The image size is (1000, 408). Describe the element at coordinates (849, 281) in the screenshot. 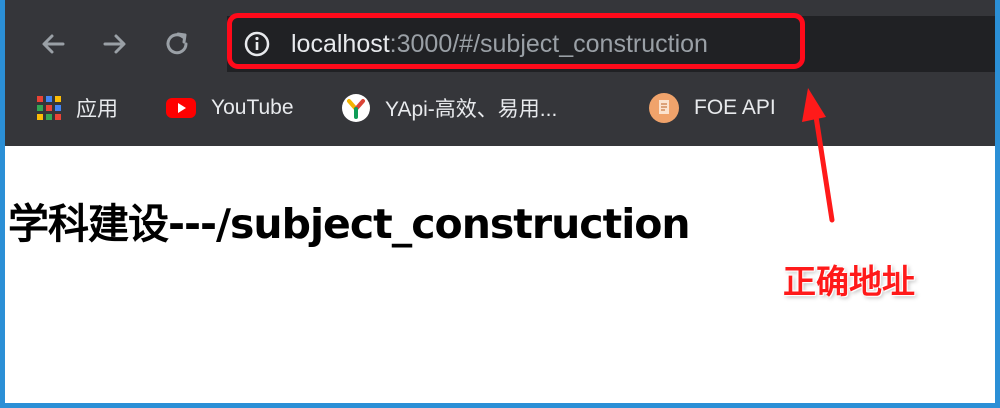

I see `annotation-label: 正确地址` at that location.